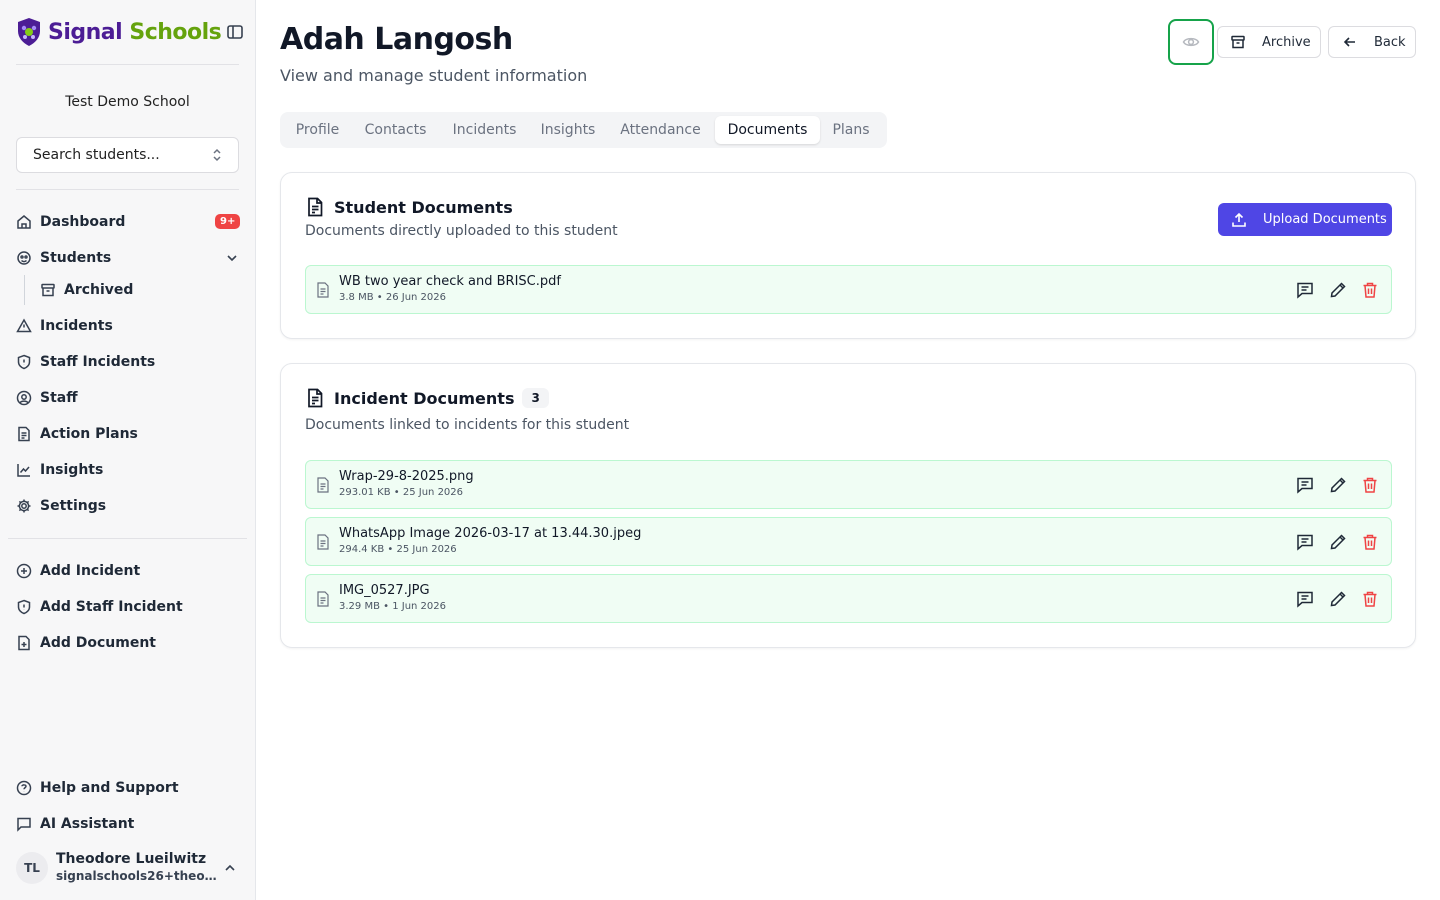 Image resolution: width=1440 pixels, height=900 pixels. What do you see at coordinates (76, 326) in the screenshot?
I see `sidebar-item-label: Incidents` at bounding box center [76, 326].